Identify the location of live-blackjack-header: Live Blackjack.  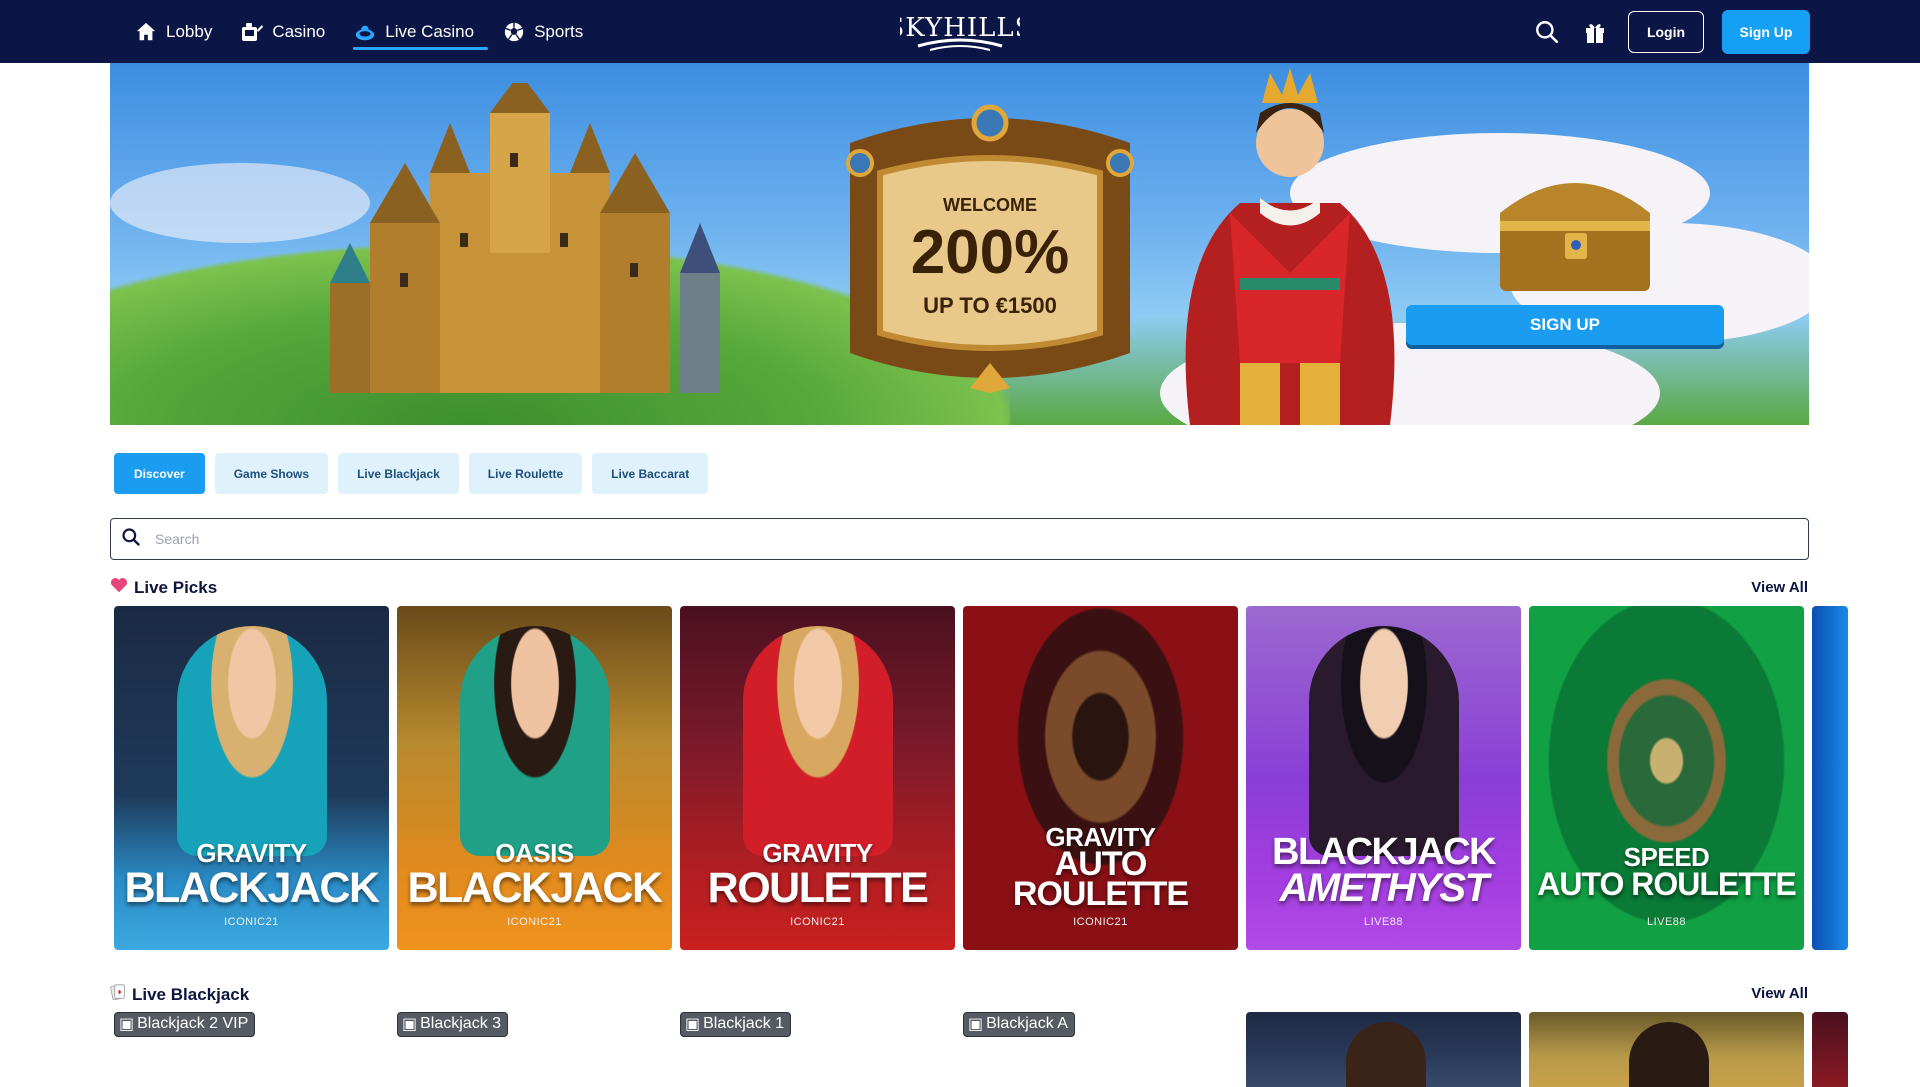
(179, 994).